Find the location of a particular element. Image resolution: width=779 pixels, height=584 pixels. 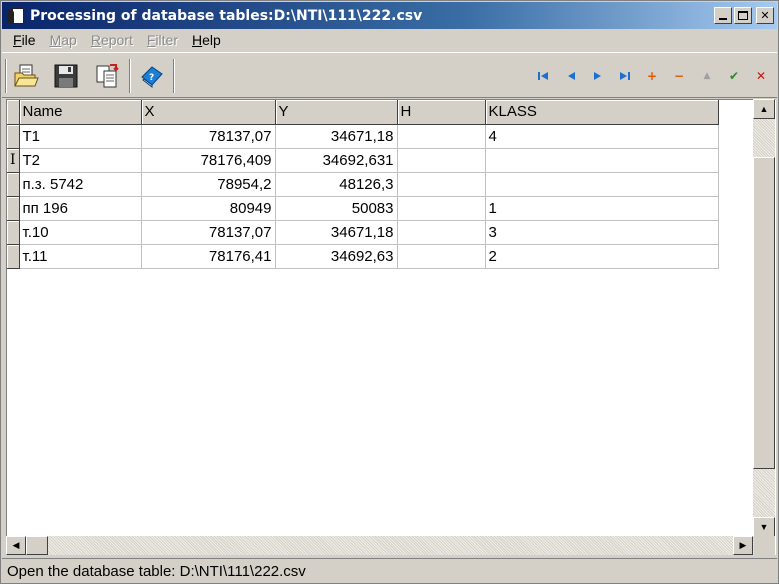

edit-icon: ▲ is located at coordinates (707, 76).